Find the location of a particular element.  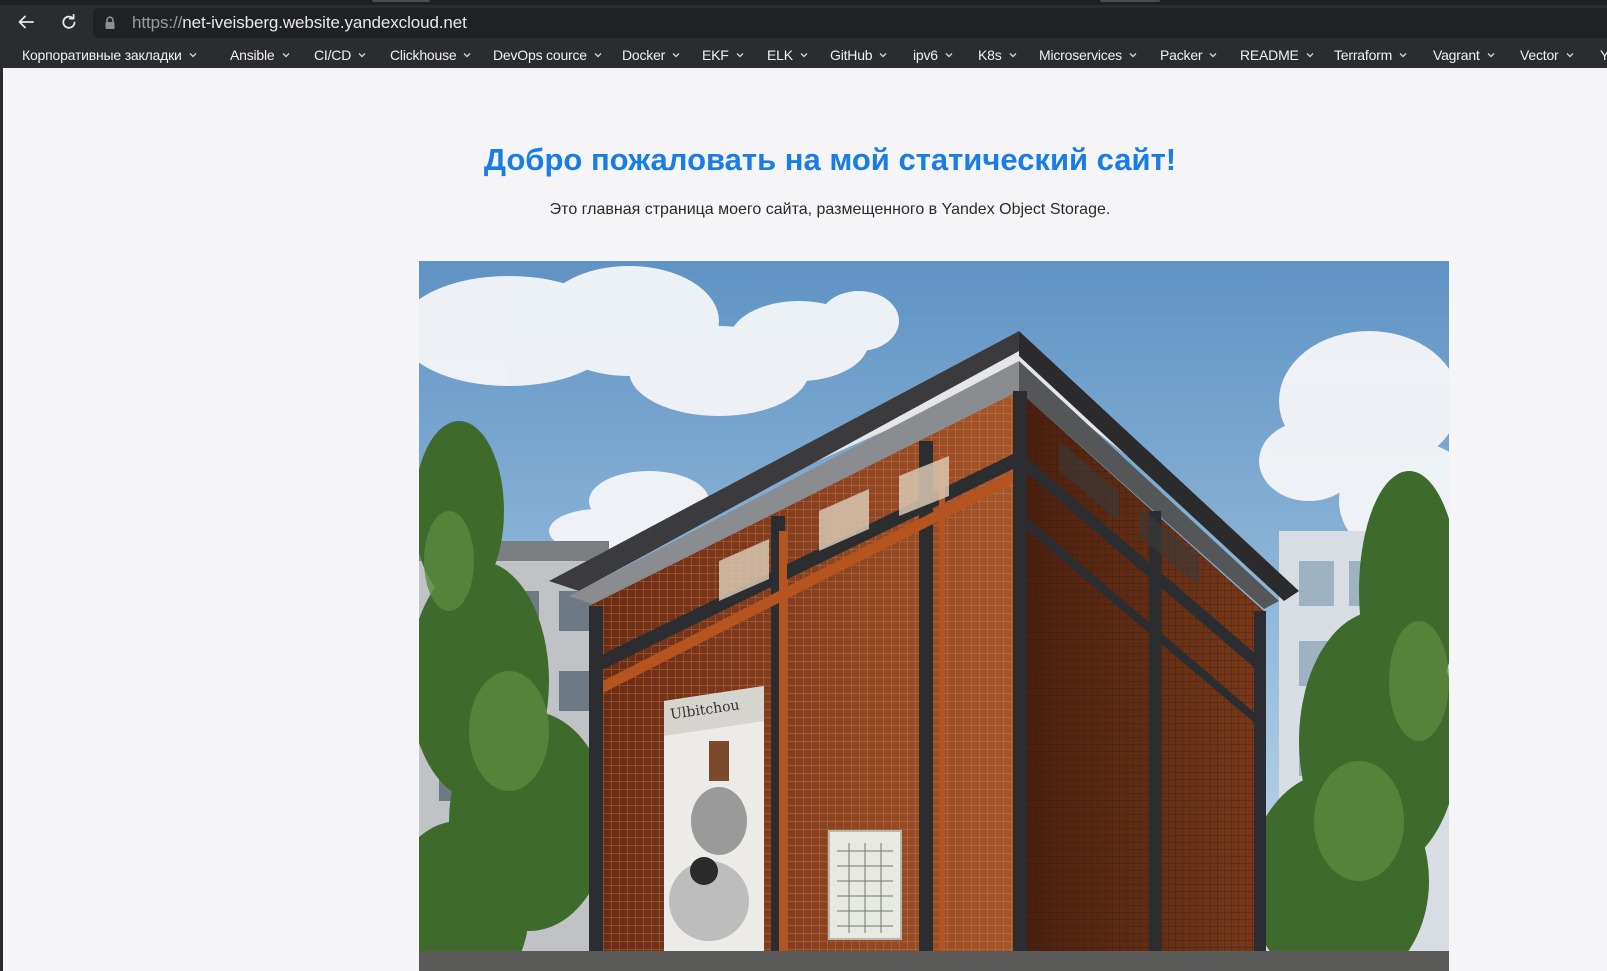

reload-button is located at coordinates (69, 24).